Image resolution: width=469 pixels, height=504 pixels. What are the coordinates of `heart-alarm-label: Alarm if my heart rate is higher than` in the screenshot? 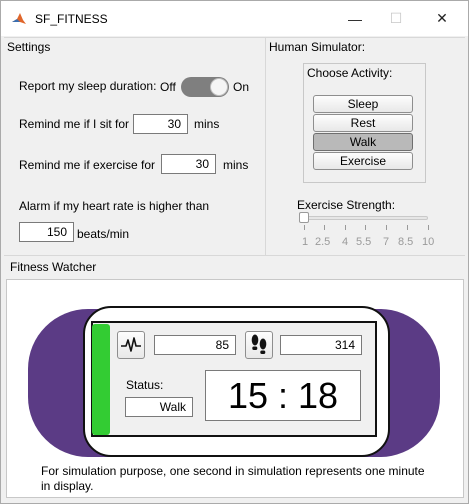 It's located at (114, 206).